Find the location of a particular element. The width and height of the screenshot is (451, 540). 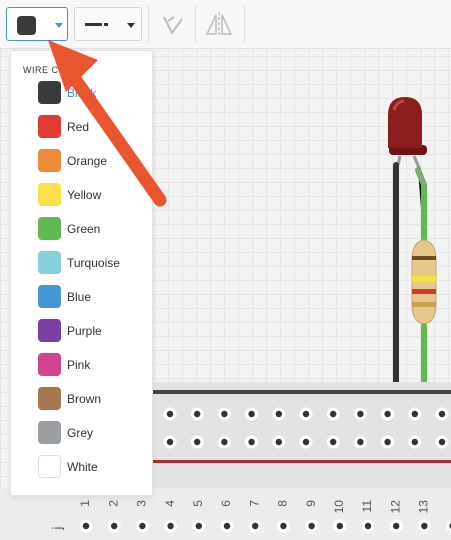

color-label: Red is located at coordinates (78, 127).